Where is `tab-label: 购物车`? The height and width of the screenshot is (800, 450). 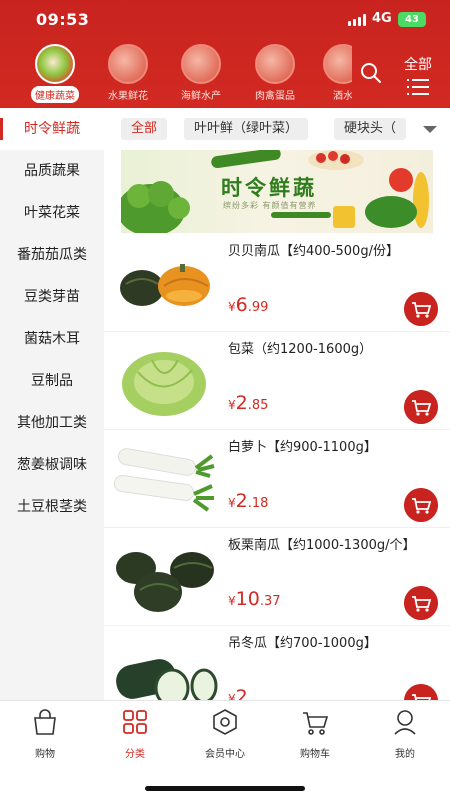
tab-label: 购物车 is located at coordinates (315, 754).